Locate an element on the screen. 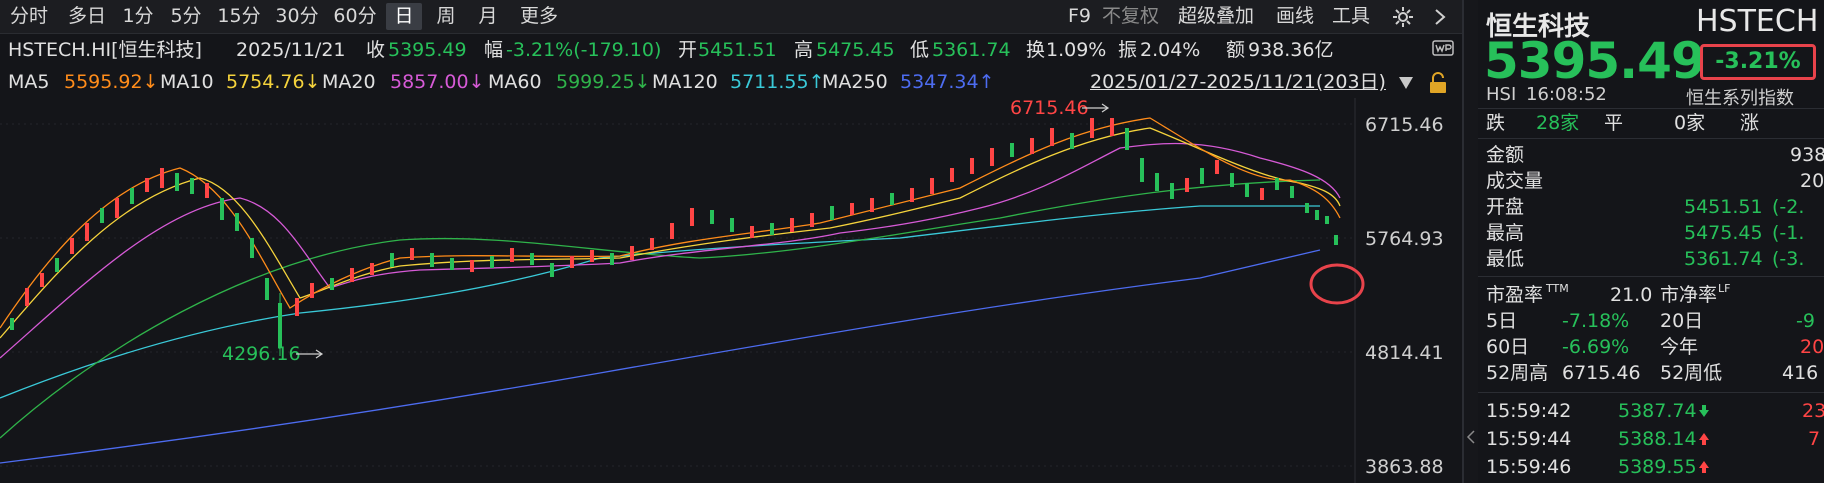 The width and height of the screenshot is (1824, 483). down-label: 跌 is located at coordinates (1496, 123).